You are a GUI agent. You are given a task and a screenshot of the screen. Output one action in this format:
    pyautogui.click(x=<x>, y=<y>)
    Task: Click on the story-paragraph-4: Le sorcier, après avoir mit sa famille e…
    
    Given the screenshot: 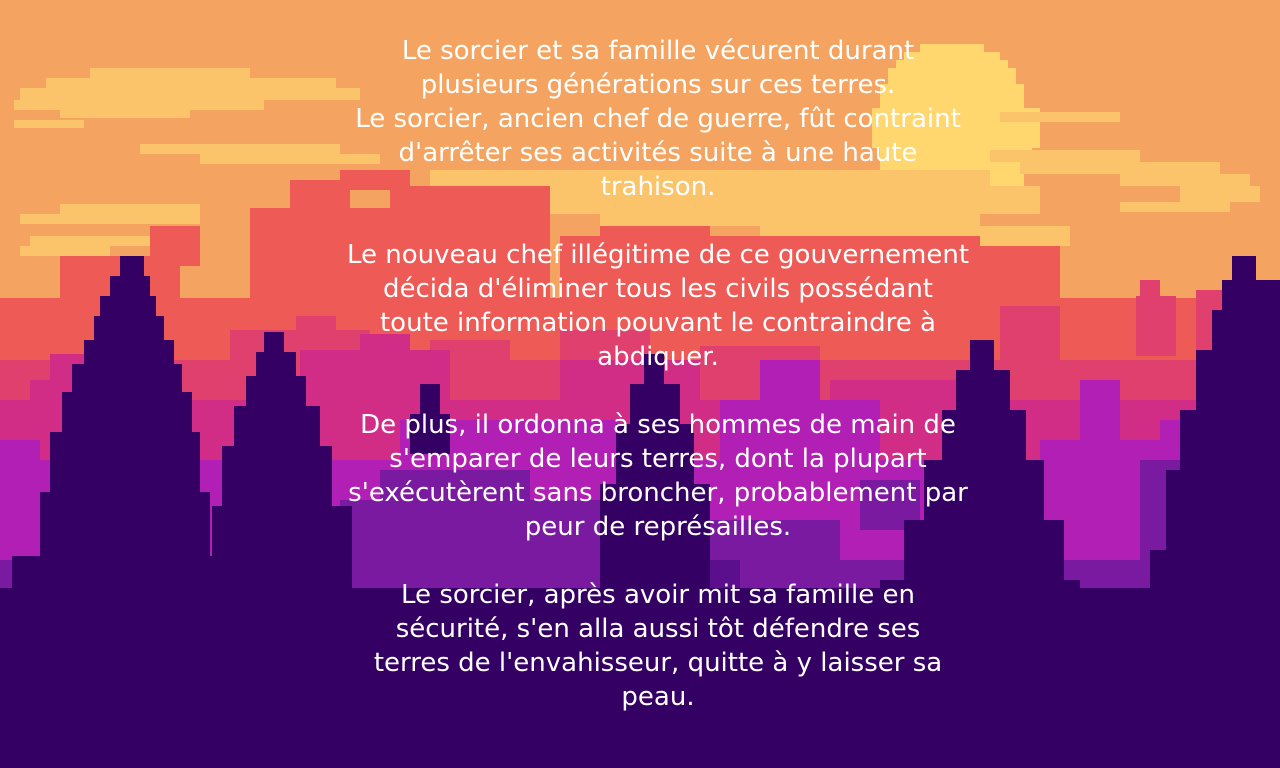 What is the action you would take?
    pyautogui.click(x=658, y=646)
    